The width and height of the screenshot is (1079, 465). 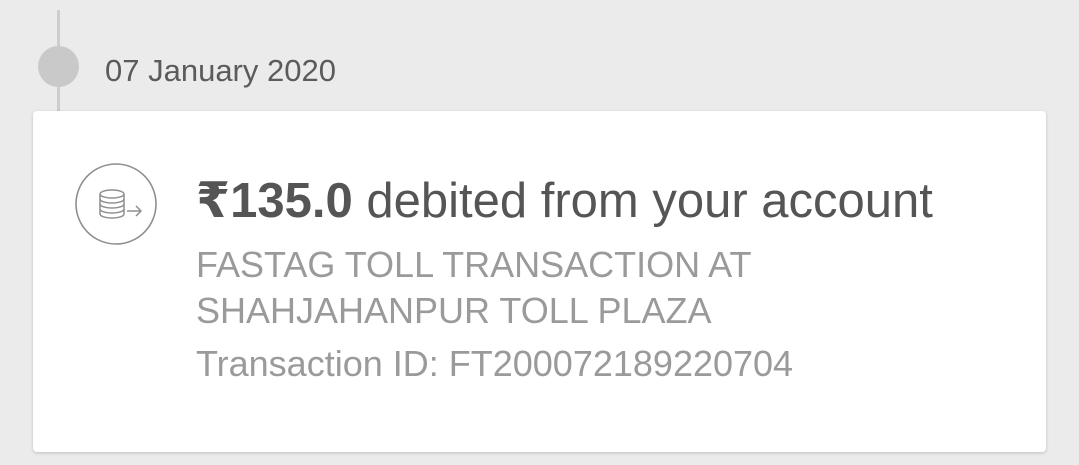 What do you see at coordinates (116, 204) in the screenshot?
I see `coins-transfer-icon` at bounding box center [116, 204].